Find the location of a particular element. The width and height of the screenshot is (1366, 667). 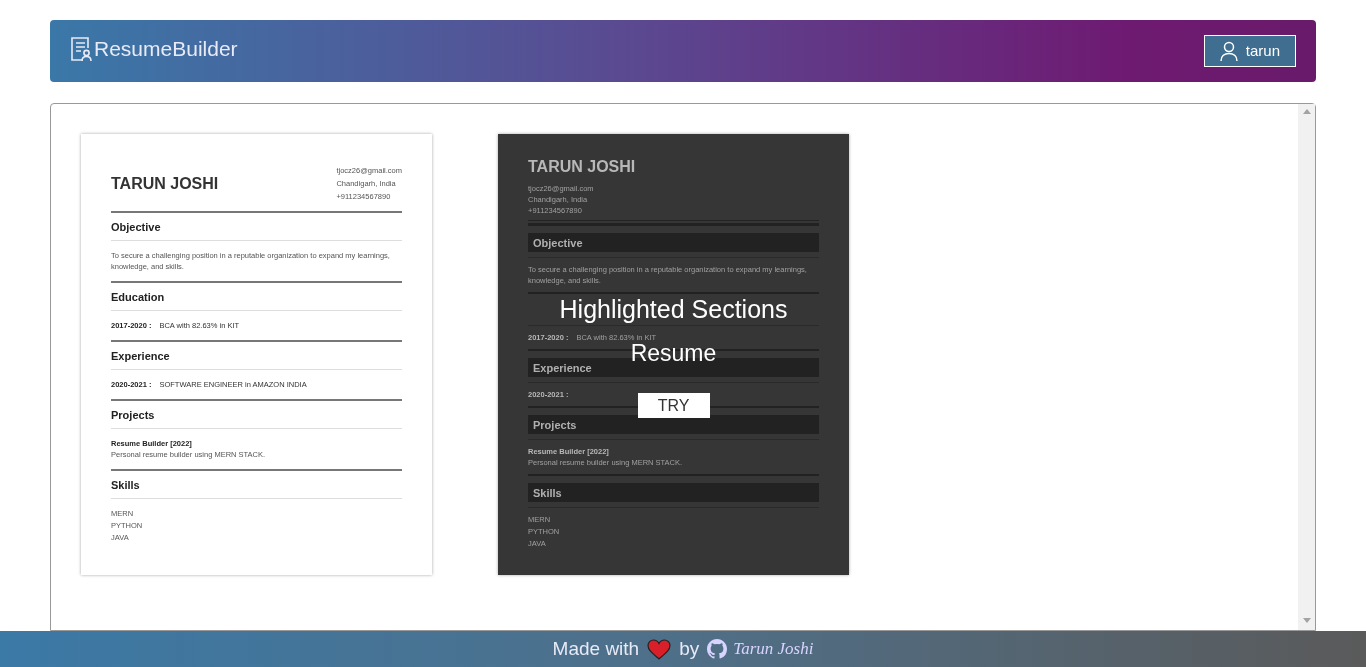

try-button: TRY is located at coordinates (673, 405).